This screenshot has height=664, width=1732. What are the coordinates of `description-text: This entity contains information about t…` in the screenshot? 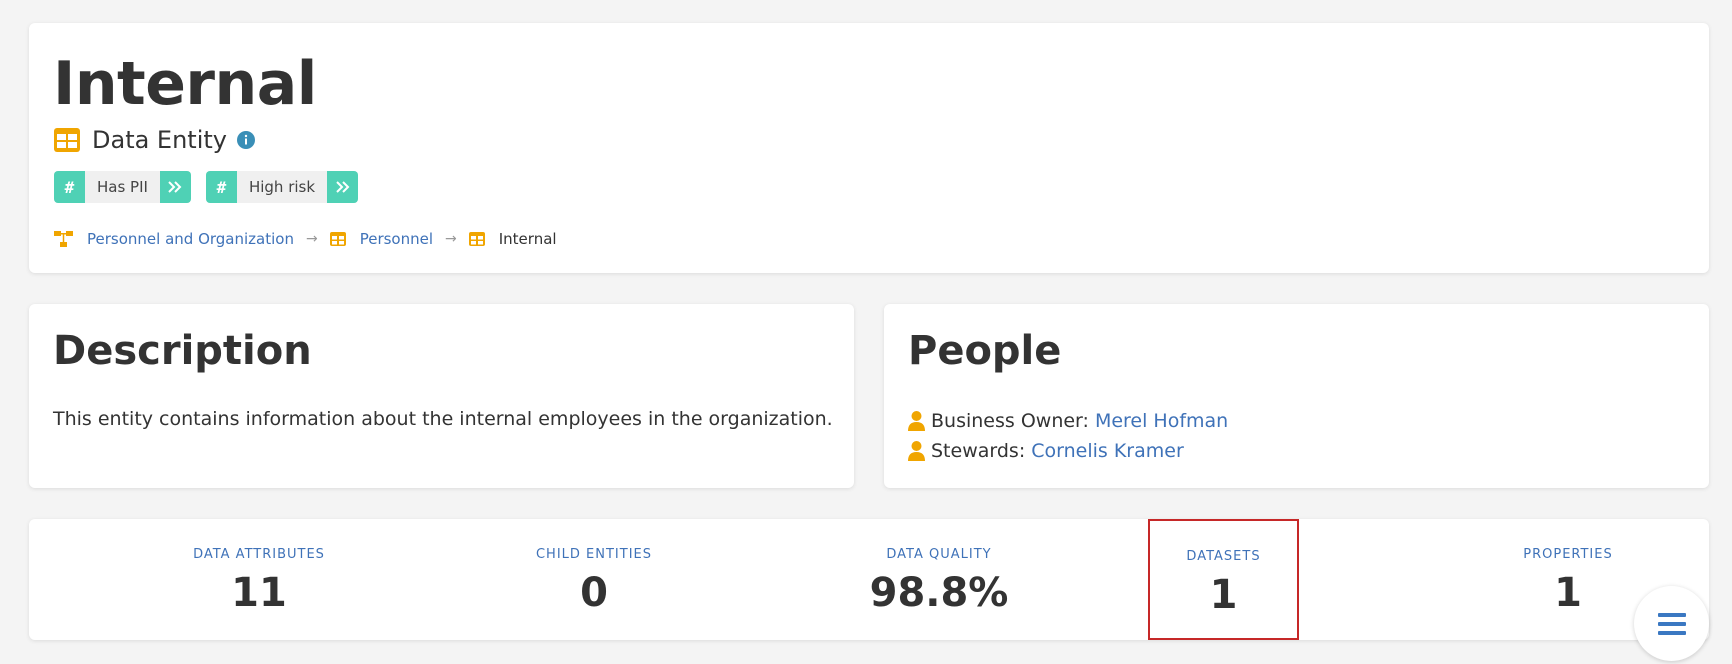 It's located at (443, 419).